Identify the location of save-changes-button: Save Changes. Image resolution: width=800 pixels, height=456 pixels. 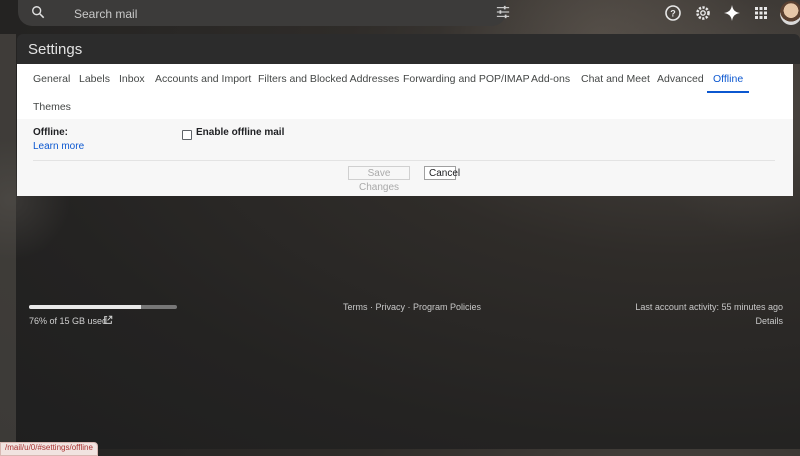
(379, 179).